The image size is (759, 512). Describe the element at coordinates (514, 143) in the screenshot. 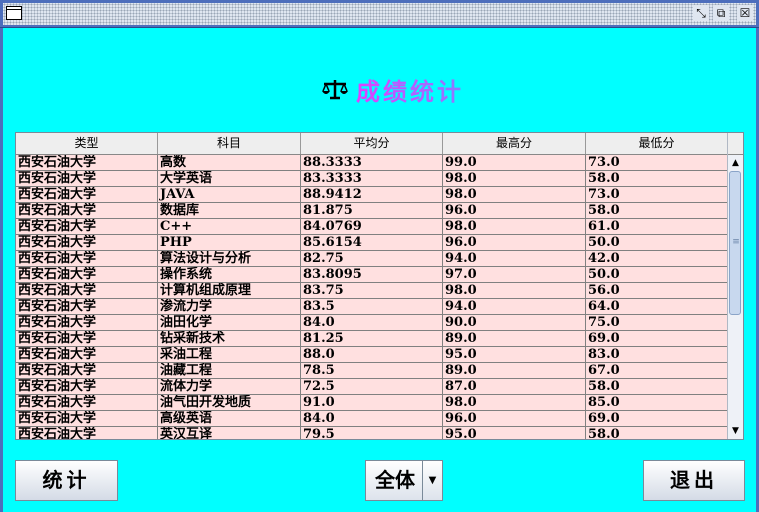

I see `column-header-max: 最高分` at that location.